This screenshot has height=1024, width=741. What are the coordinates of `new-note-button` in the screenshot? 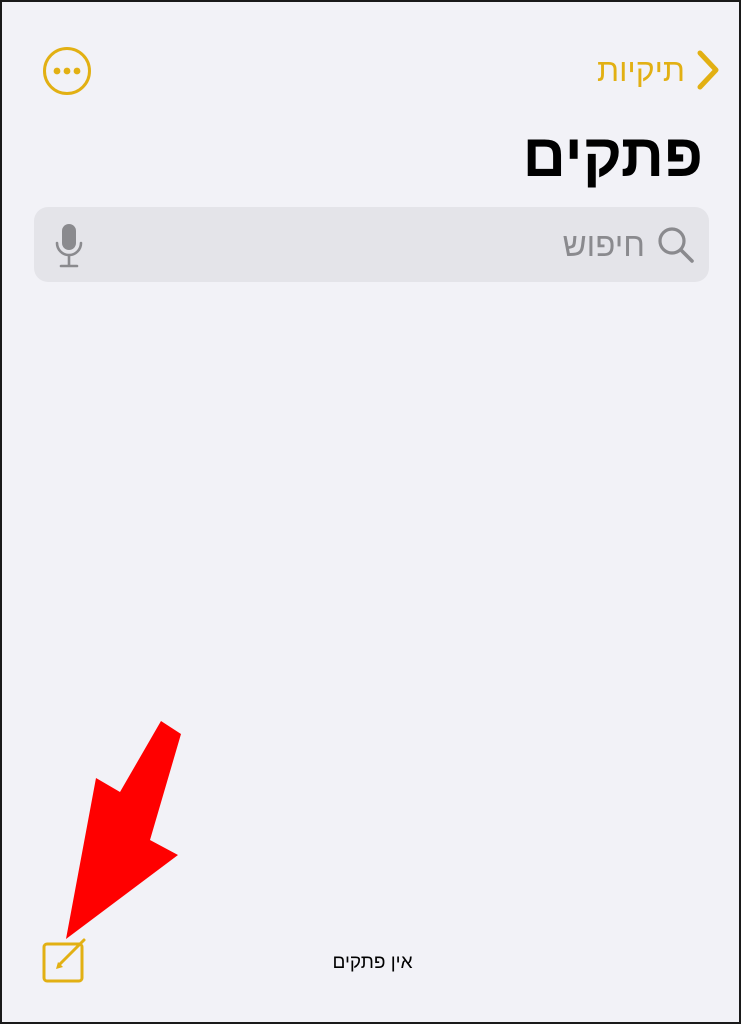 It's located at (67, 960).